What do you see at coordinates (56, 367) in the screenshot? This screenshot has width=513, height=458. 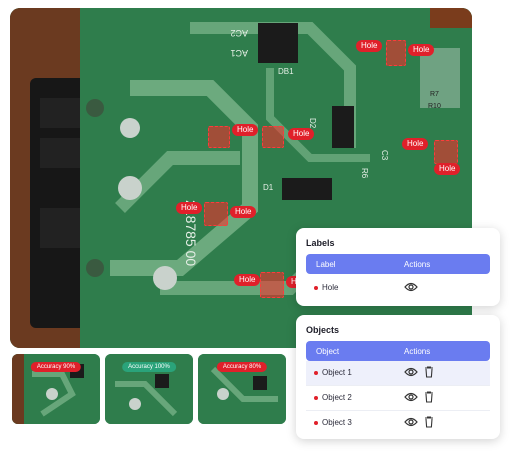 I see `accuracy-badge: Accuracy 90%` at bounding box center [56, 367].